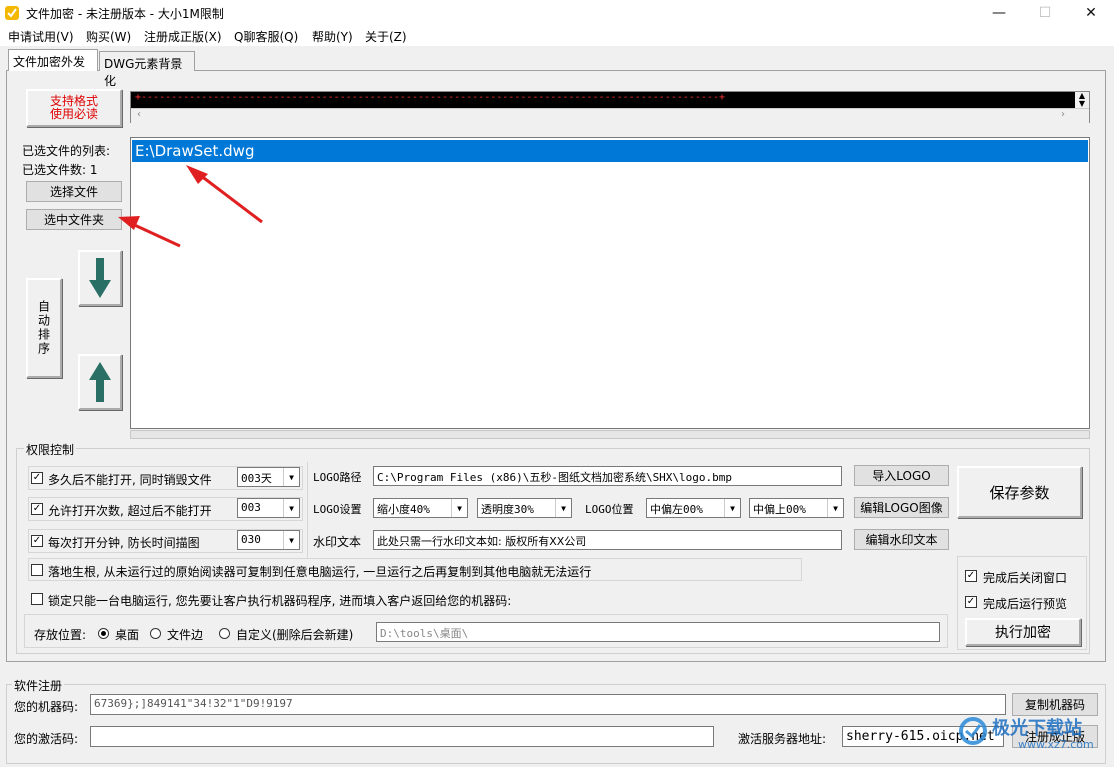 The image size is (1114, 767). Describe the element at coordinates (46, 739) in the screenshot. I see `activation-code-label: 您的激活码:` at that location.